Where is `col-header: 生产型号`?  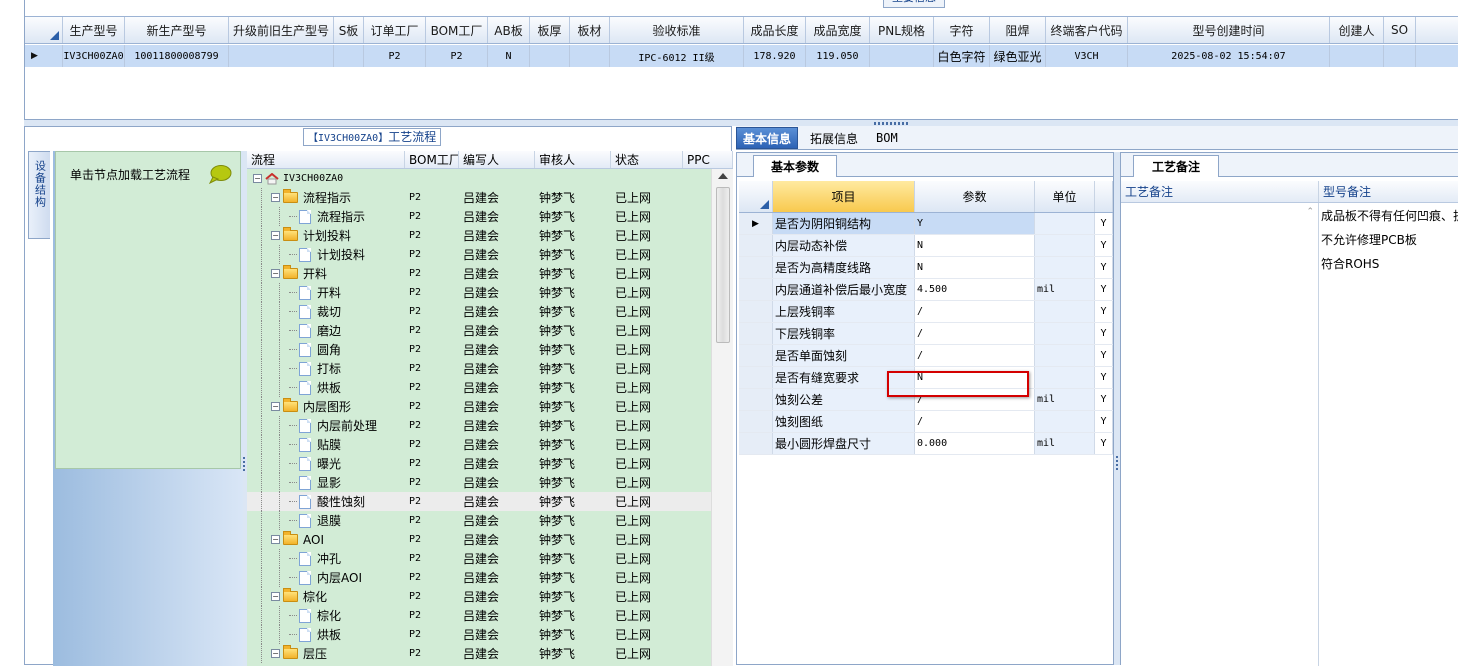 col-header: 生产型号 is located at coordinates (94, 30).